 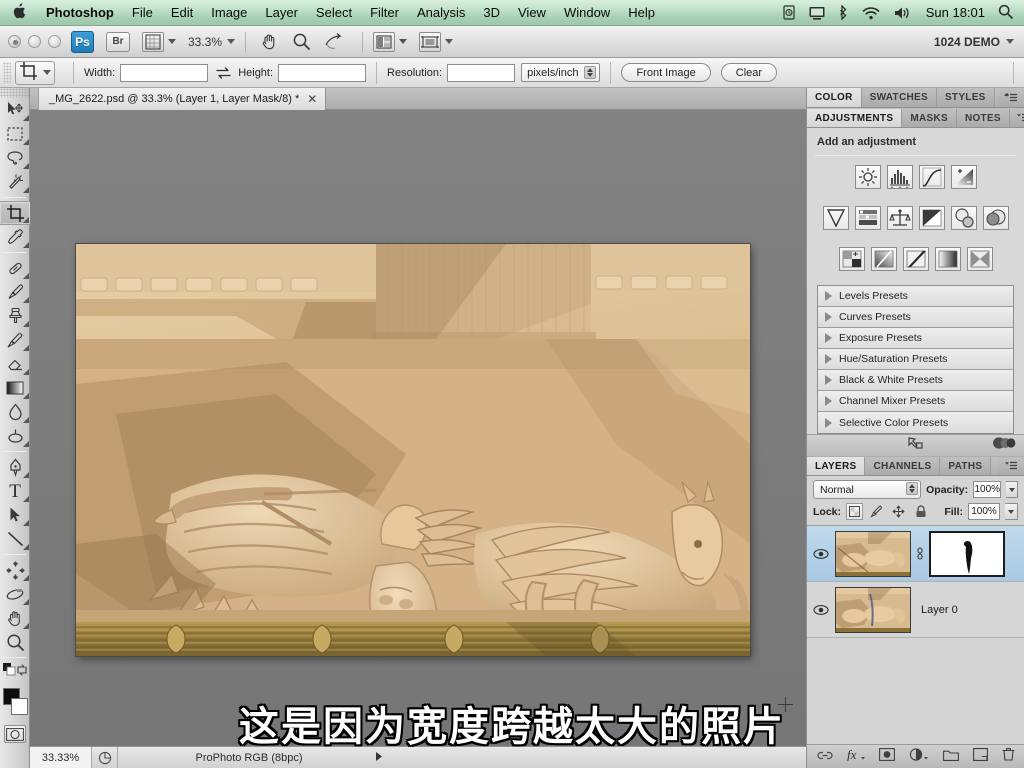 I want to click on opacity-value: 100%, so click(x=987, y=489).